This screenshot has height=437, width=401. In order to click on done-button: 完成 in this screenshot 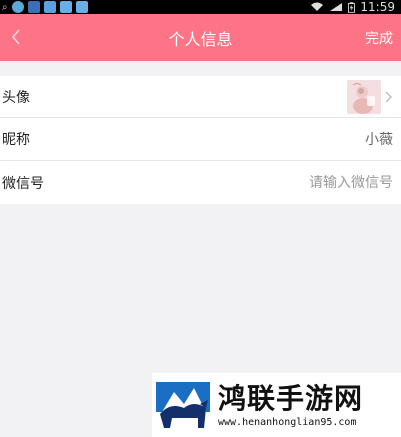, I will do `click(379, 38)`.